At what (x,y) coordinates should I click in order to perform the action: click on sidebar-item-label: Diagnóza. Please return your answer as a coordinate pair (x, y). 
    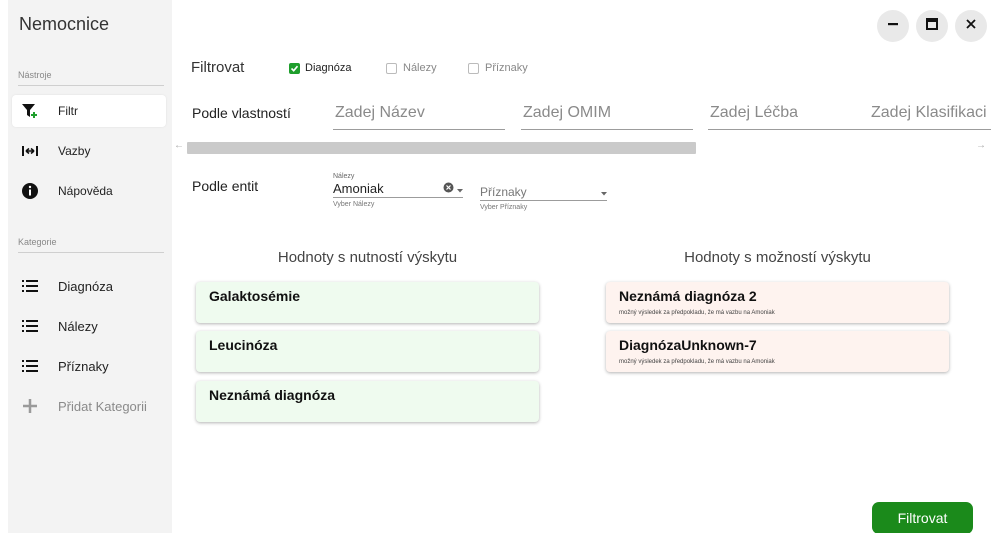
    Looking at the image, I should click on (85, 286).